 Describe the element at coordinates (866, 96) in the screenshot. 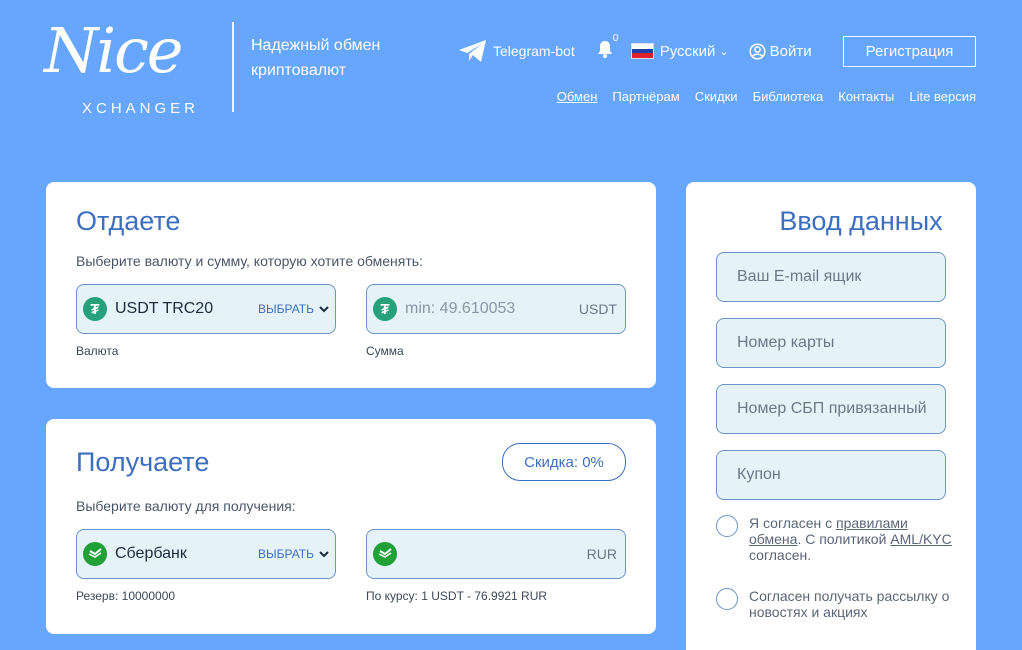

I see `nav-item-contacts: Контакты` at that location.